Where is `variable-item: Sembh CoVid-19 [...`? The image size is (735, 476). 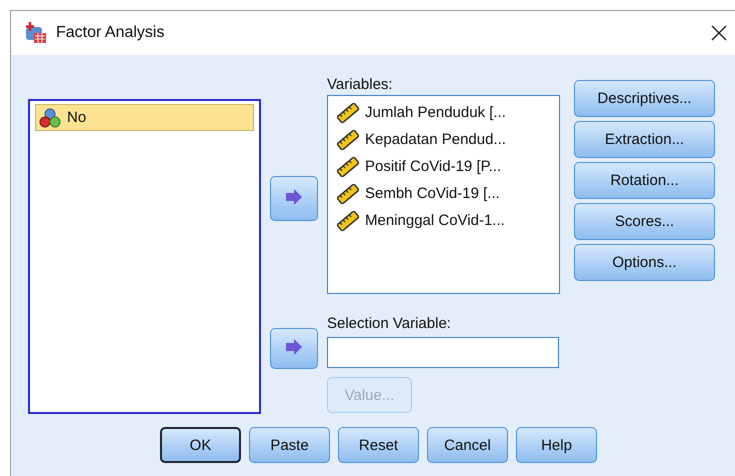
variable-item: Sembh CoVid-19 [... is located at coordinates (443, 193).